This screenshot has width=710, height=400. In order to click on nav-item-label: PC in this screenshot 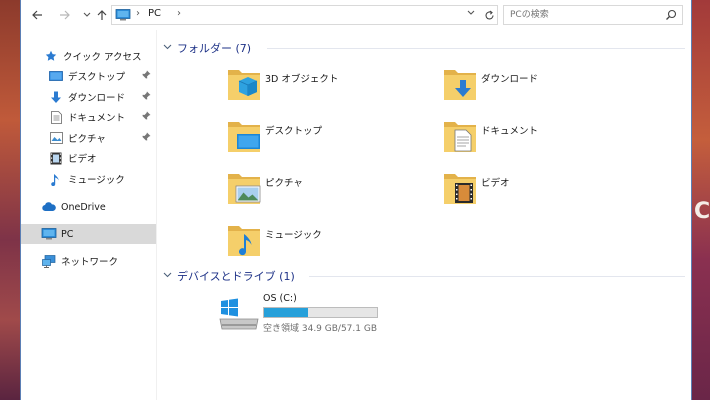, I will do `click(67, 234)`.